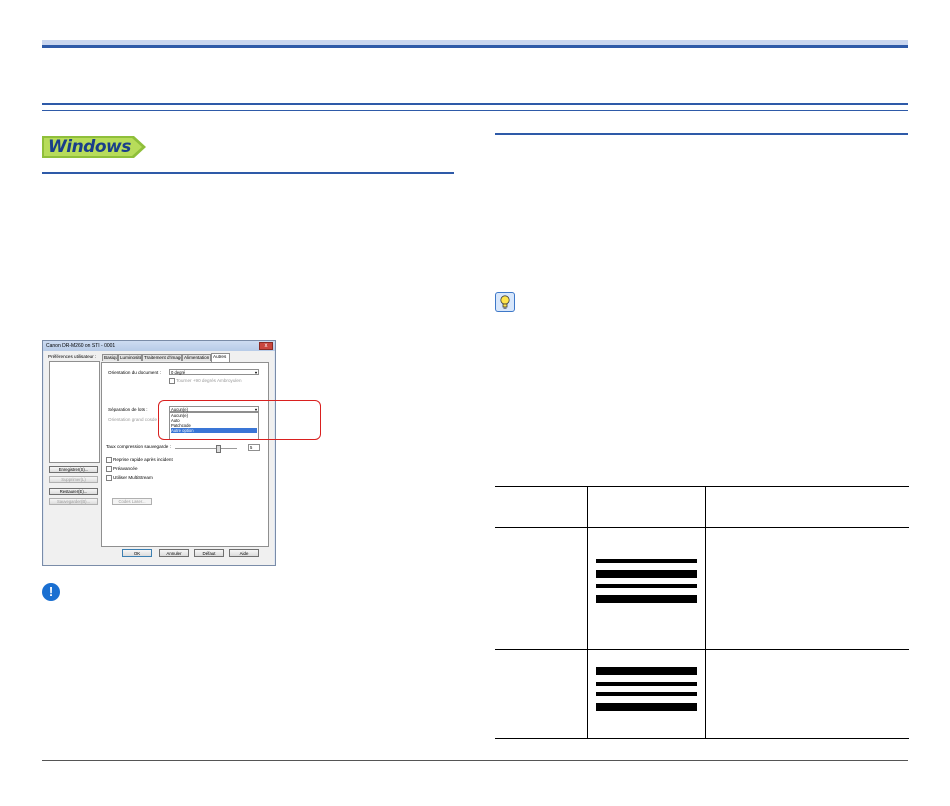  Describe the element at coordinates (128, 409) in the screenshot. I see `separation-label: Séparation de lots :` at that location.